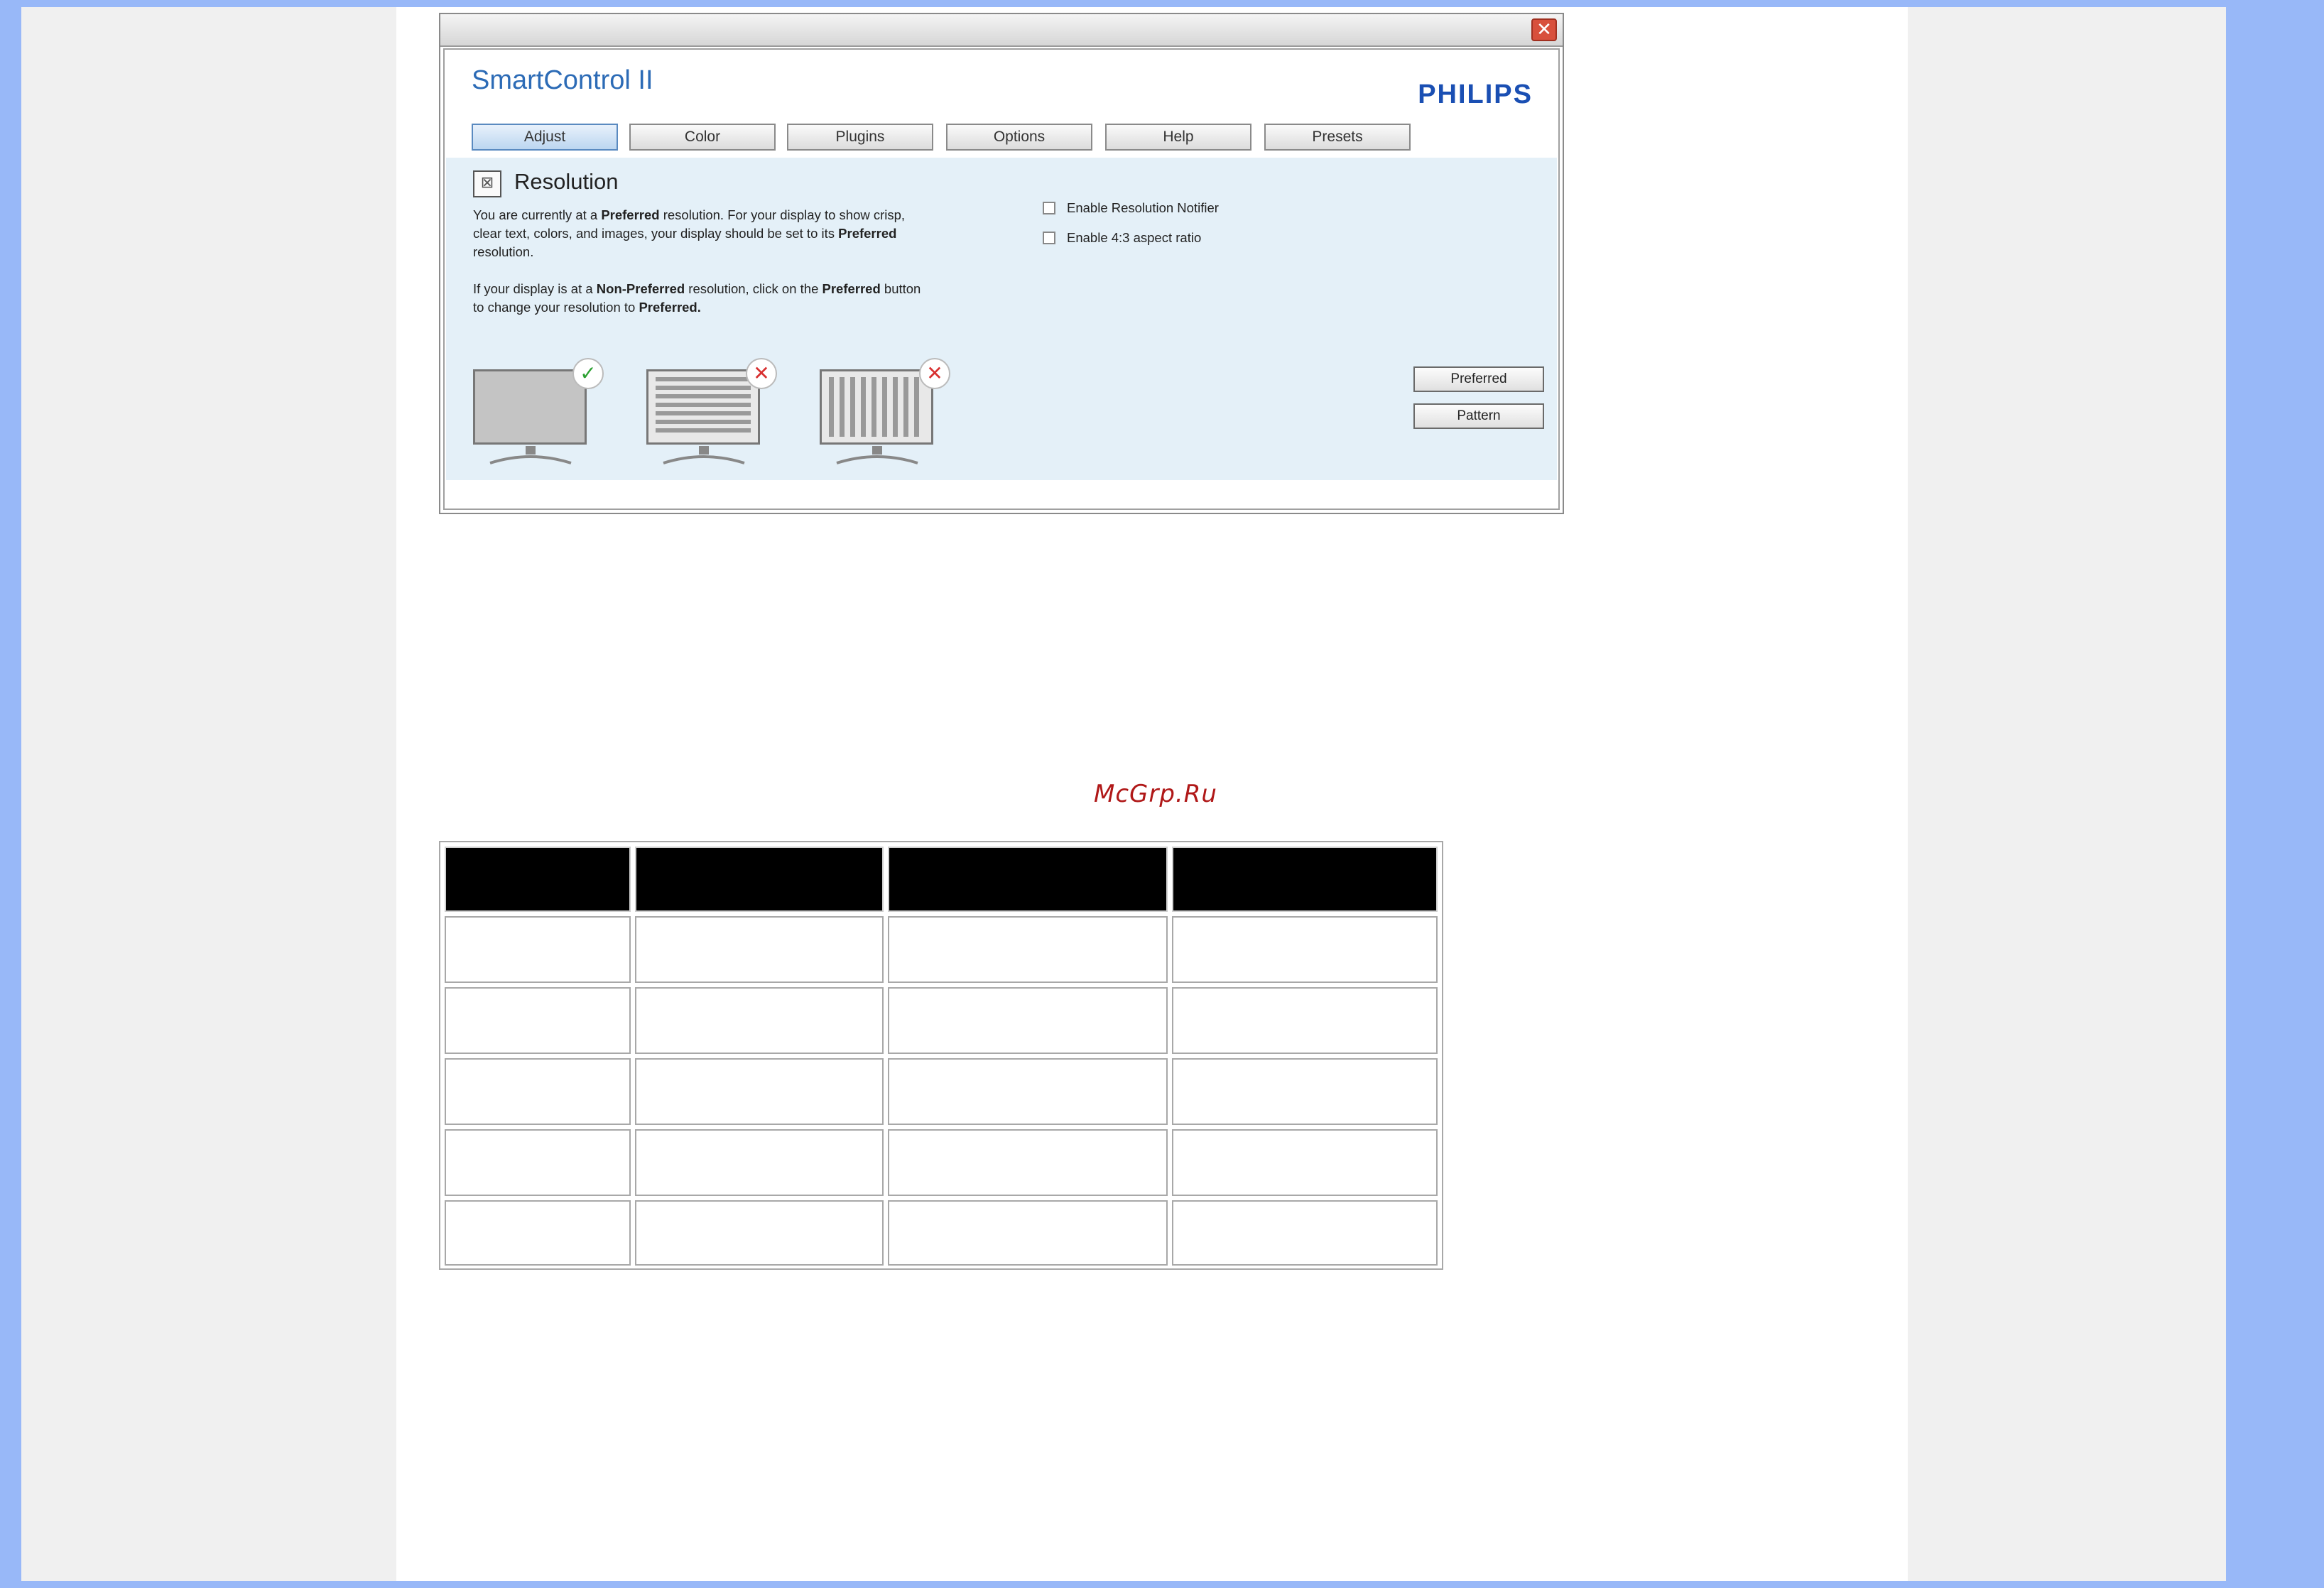 This screenshot has height=1588, width=2324. I want to click on window-titlebar: ✕, so click(1001, 30).